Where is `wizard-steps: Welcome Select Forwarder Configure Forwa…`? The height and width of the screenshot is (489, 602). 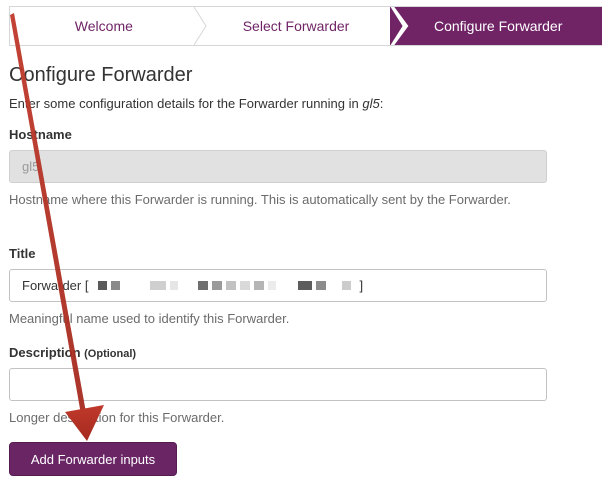
wizard-steps: Welcome Select Forwarder Configure Forwa… is located at coordinates (305, 26).